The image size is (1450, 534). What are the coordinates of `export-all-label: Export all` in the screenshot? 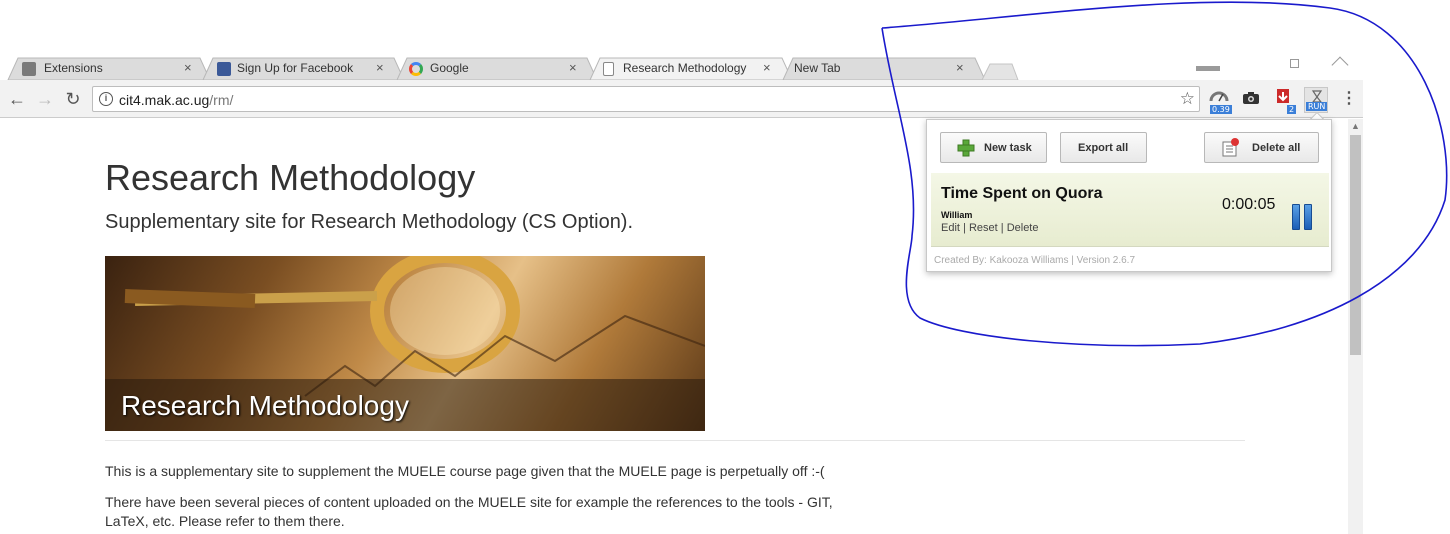 It's located at (1103, 148).